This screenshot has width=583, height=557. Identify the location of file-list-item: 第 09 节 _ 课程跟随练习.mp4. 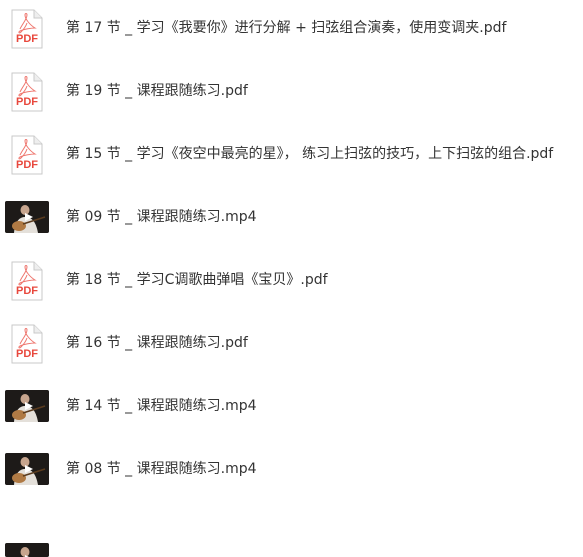
(291, 217).